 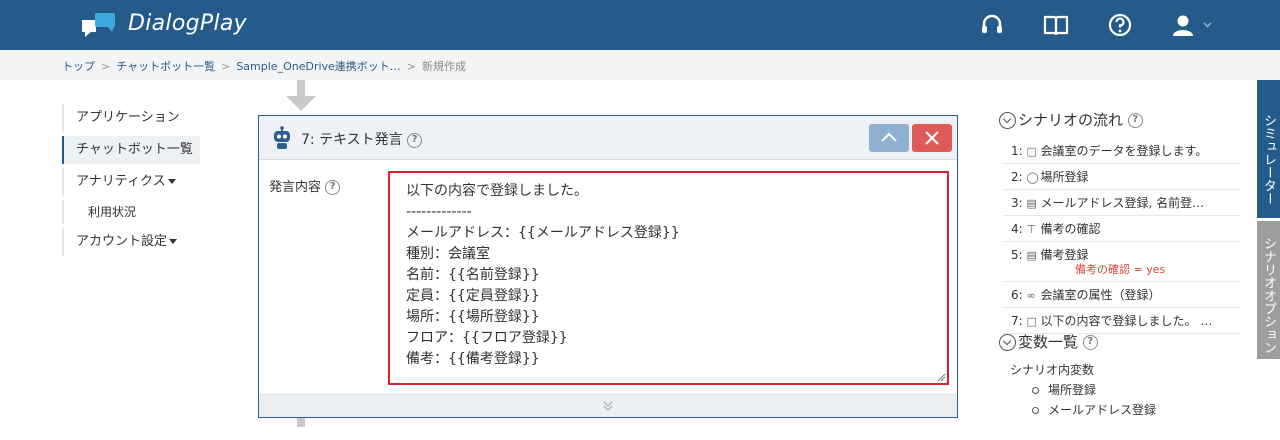 I want to click on expand-footer, so click(x=608, y=405).